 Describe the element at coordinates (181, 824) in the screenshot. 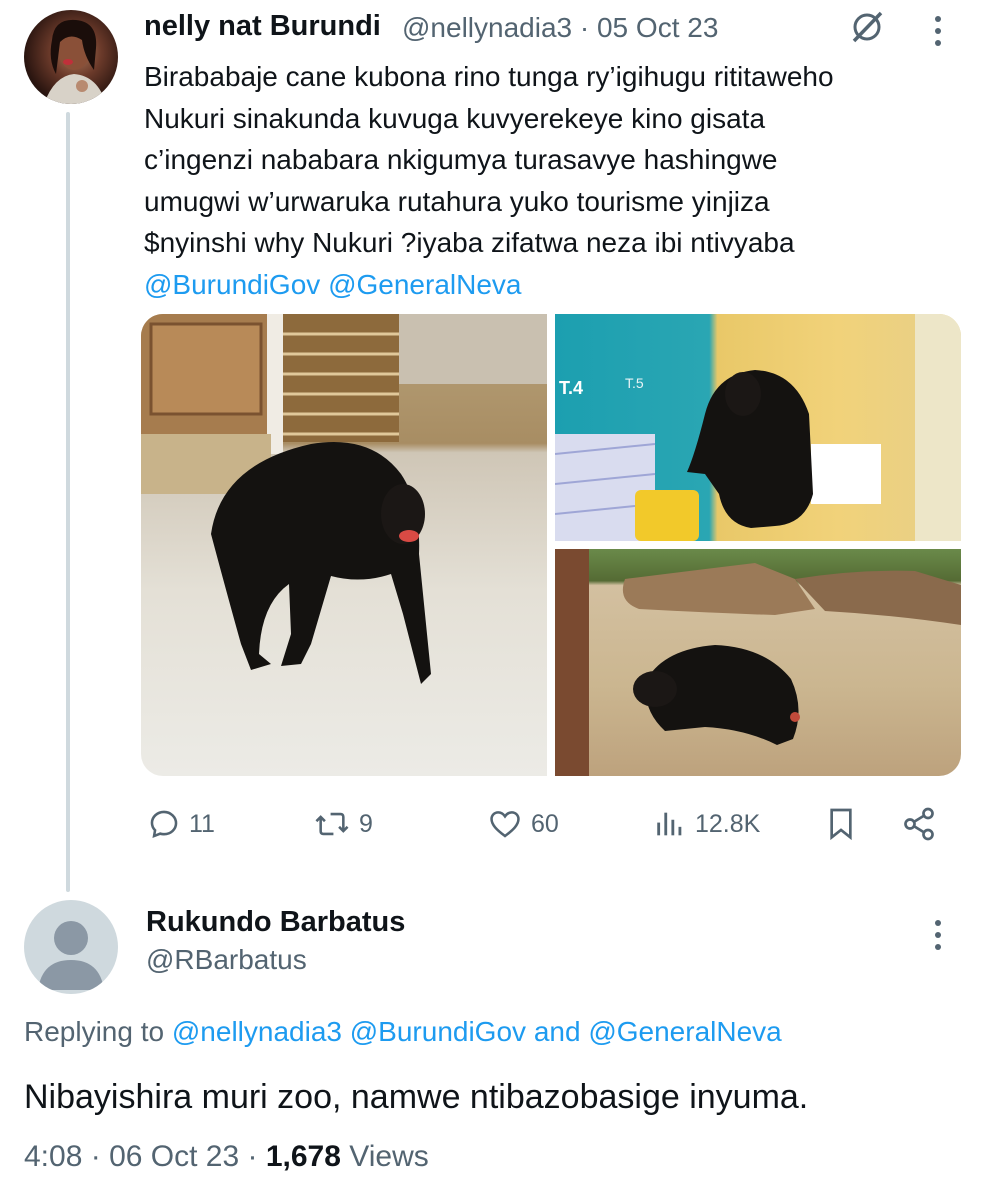

I see `reply-button: 11` at that location.